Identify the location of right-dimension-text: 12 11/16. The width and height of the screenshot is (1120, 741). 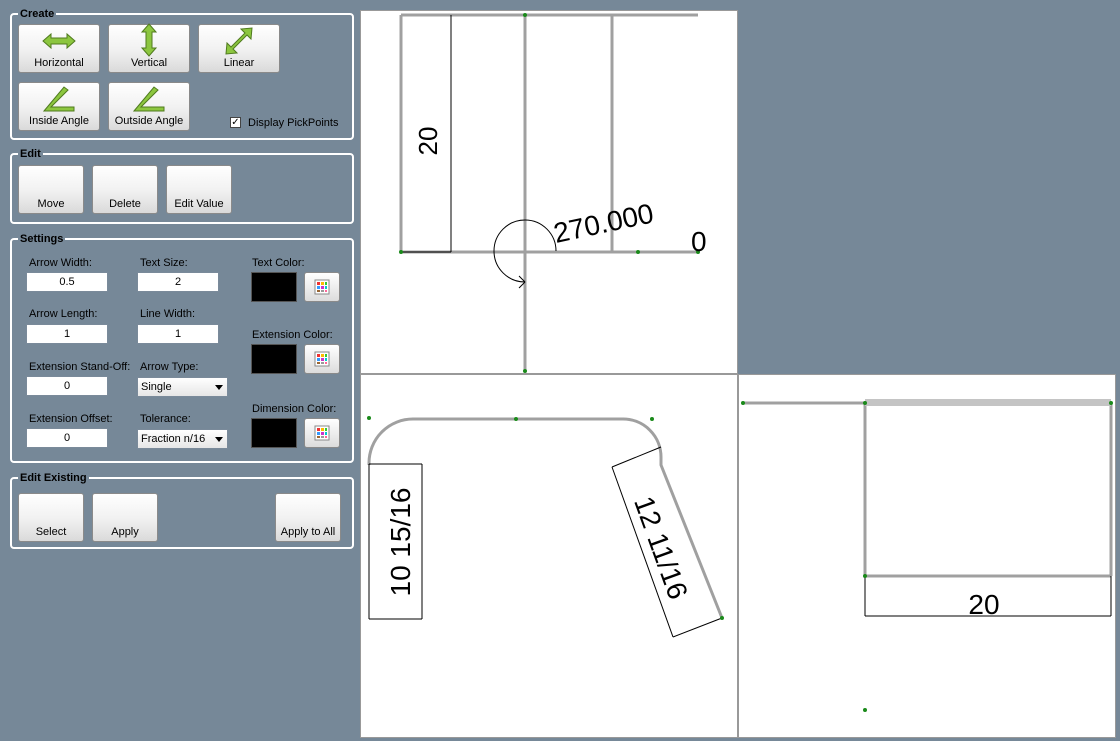
(661, 547).